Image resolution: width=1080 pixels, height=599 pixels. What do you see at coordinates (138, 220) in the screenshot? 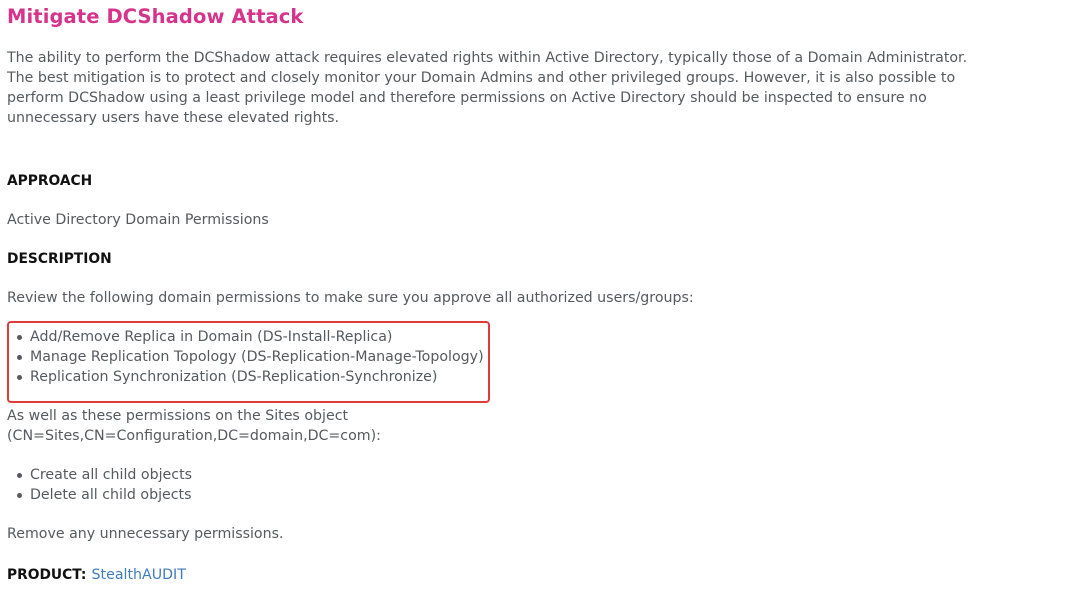
I see `approach-text: Active Directory Domain Permissions` at bounding box center [138, 220].